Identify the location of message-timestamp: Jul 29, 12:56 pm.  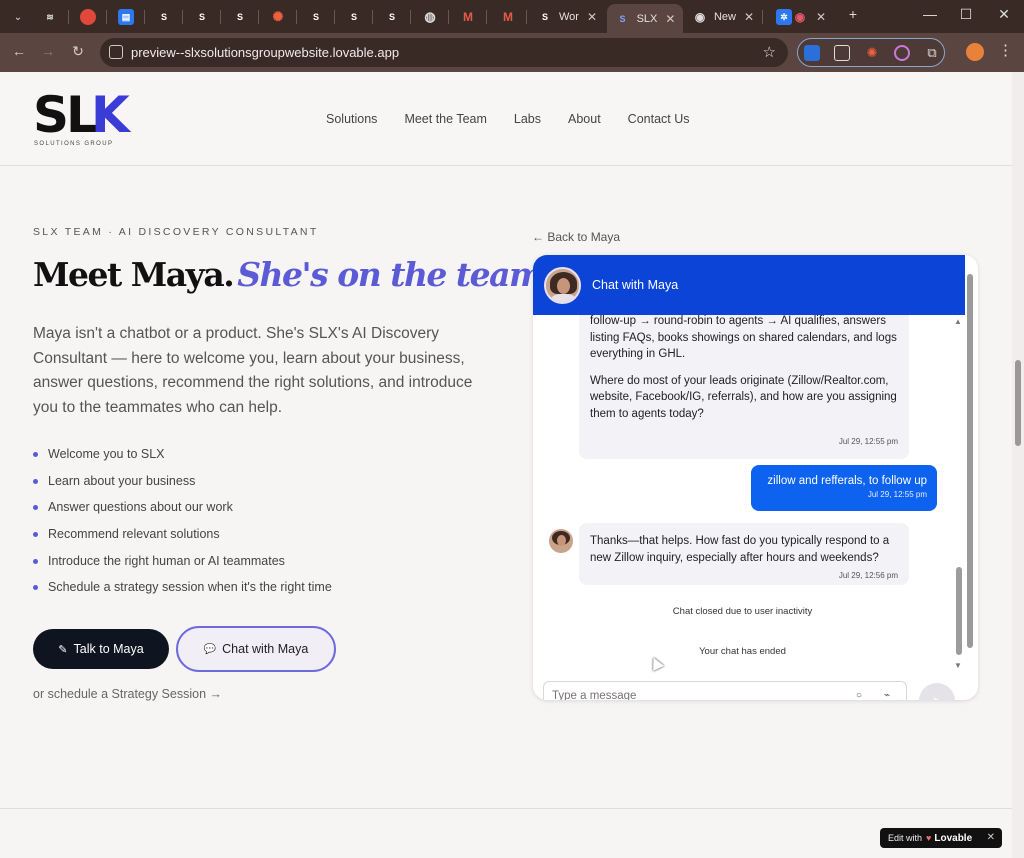
(868, 575).